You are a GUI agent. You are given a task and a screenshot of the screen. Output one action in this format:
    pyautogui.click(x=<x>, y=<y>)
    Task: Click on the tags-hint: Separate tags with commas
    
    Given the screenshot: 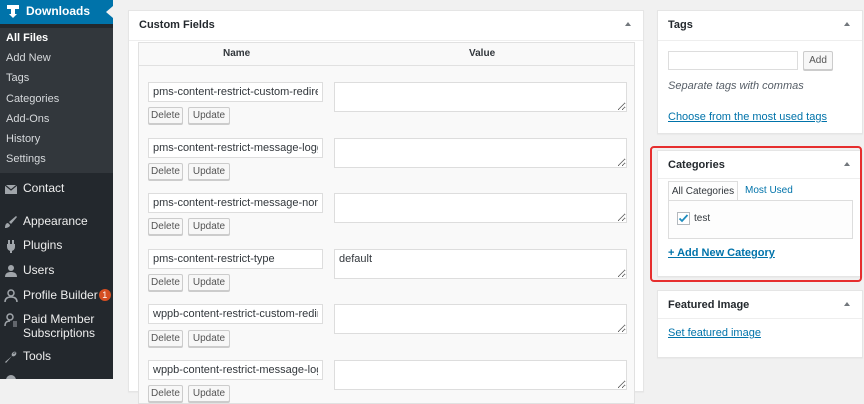 What is the action you would take?
    pyautogui.click(x=736, y=86)
    